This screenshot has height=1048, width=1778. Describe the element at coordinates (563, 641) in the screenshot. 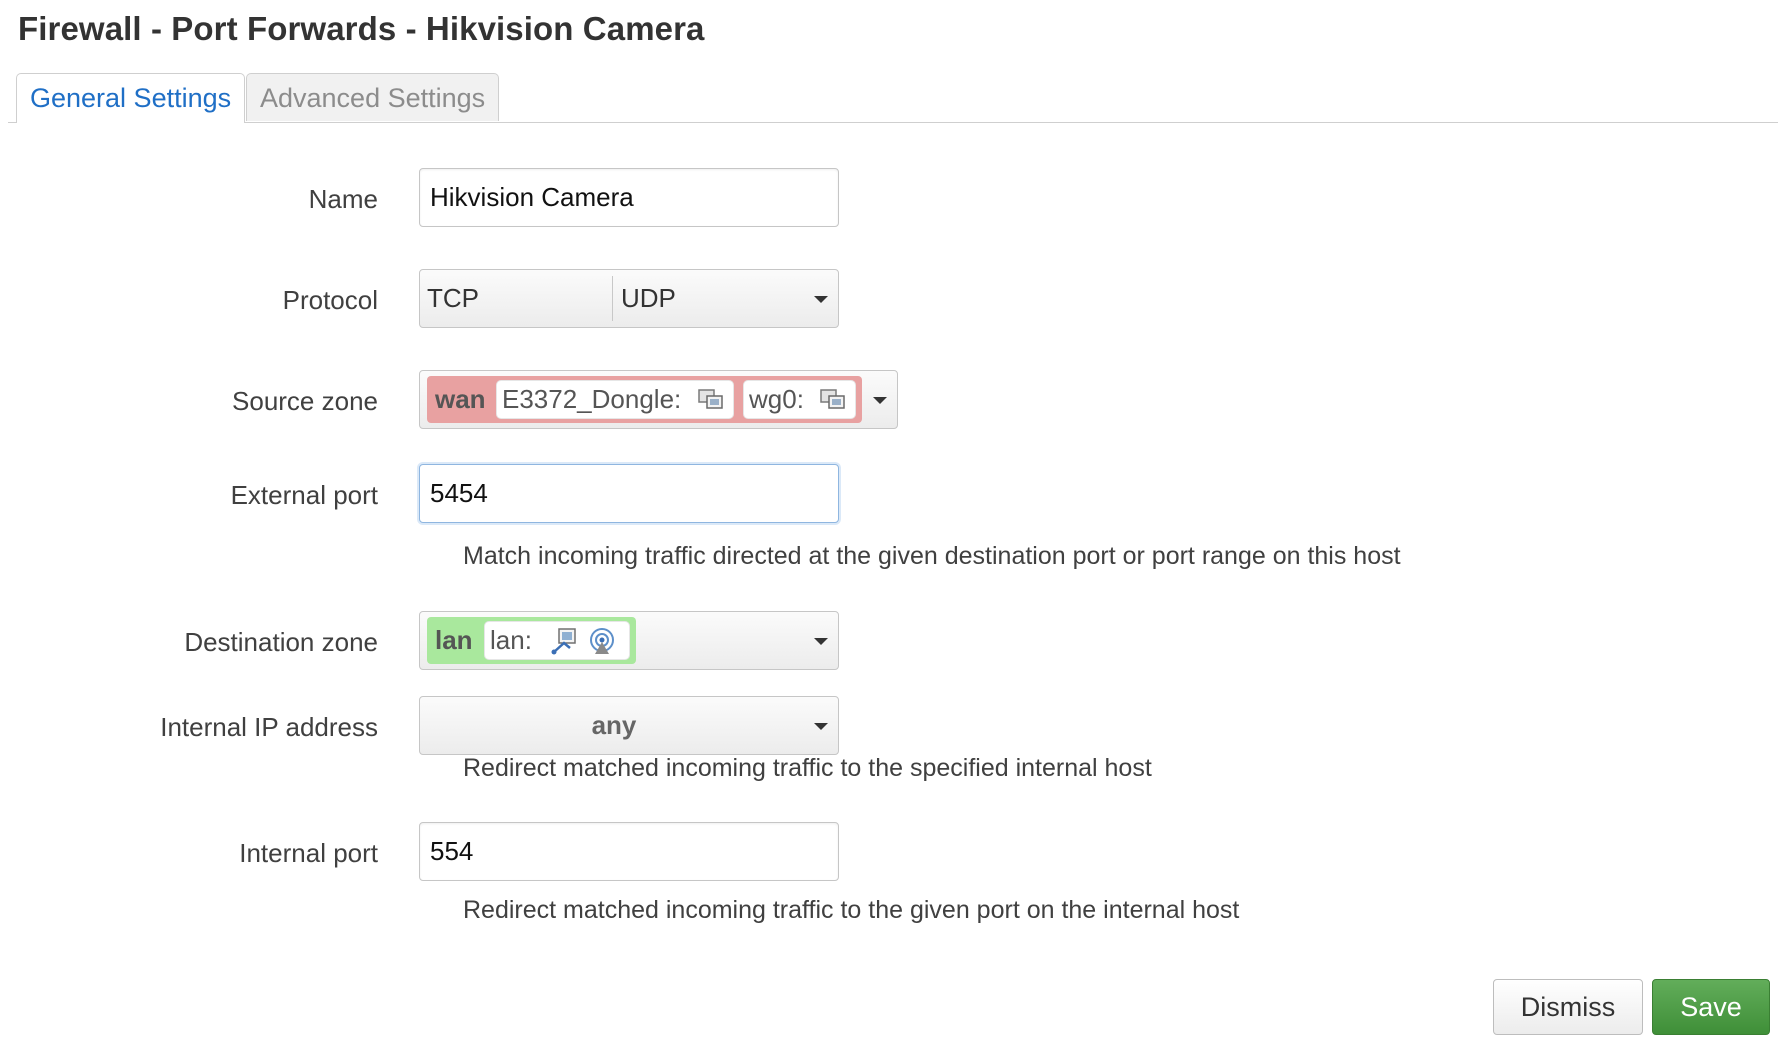

I see `ethernet-port-icon` at that location.